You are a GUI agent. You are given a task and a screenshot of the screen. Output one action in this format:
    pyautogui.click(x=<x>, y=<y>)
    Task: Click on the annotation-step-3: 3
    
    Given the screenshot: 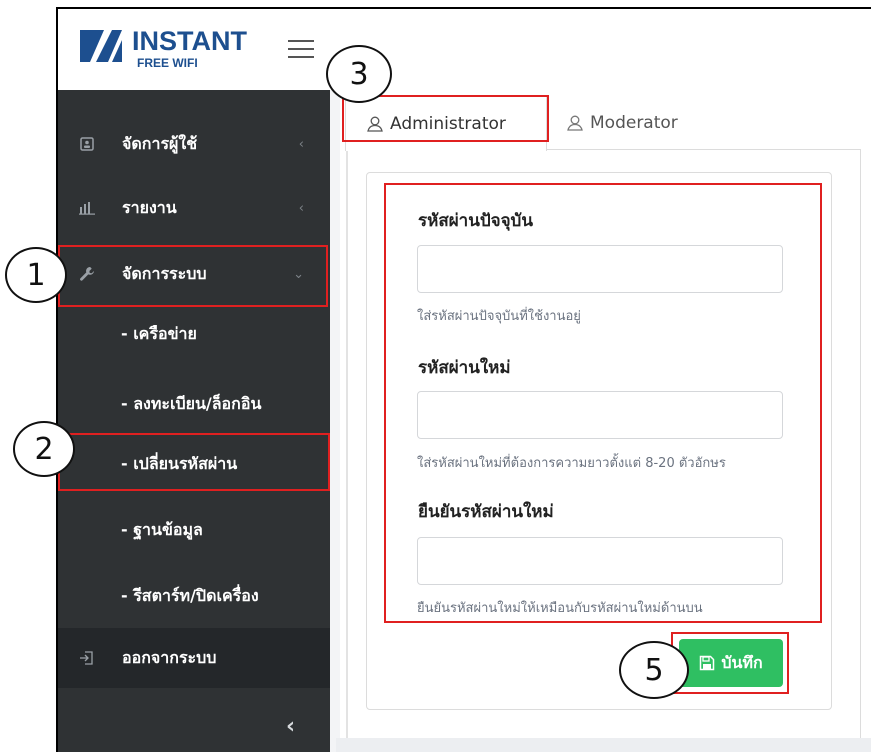 What is the action you would take?
    pyautogui.click(x=359, y=74)
    